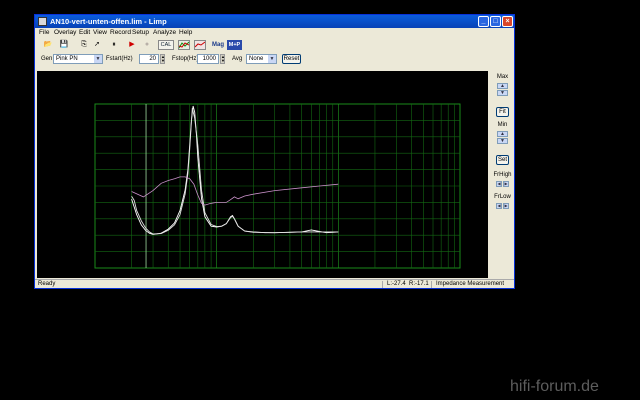 Image resolution: width=640 pixels, height=400 pixels. What do you see at coordinates (470, 268) in the screenshot?
I see `phase-tick-label: -90.0` at bounding box center [470, 268].